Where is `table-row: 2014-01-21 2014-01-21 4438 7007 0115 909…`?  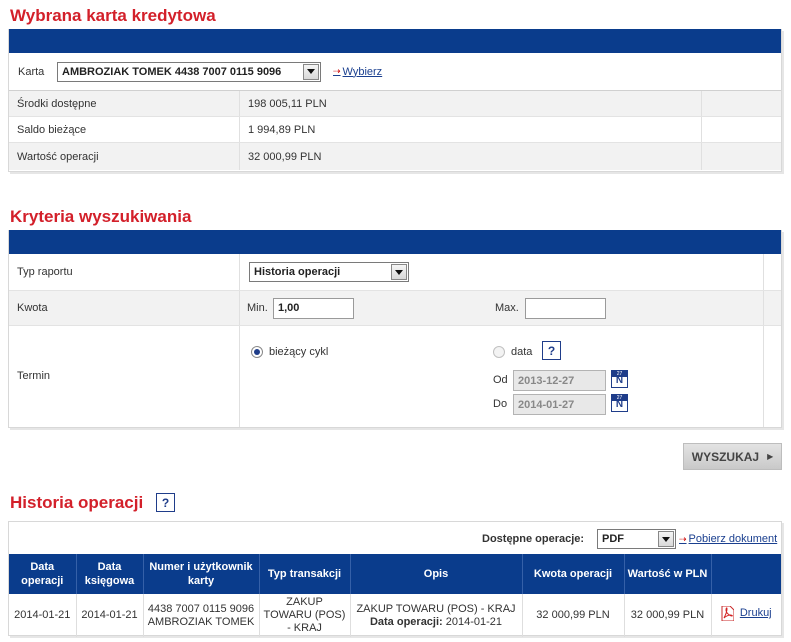
table-row: 2014-01-21 2014-01-21 4438 7007 0115 909… is located at coordinates (395, 615).